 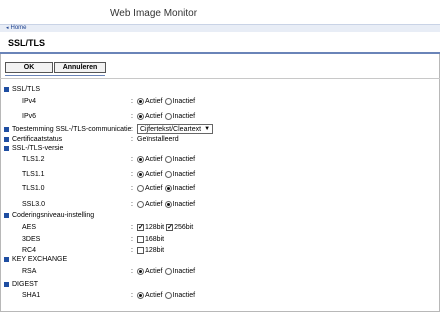 What do you see at coordinates (29, 116) in the screenshot?
I see `ipv6-label: IPv6` at bounding box center [29, 116].